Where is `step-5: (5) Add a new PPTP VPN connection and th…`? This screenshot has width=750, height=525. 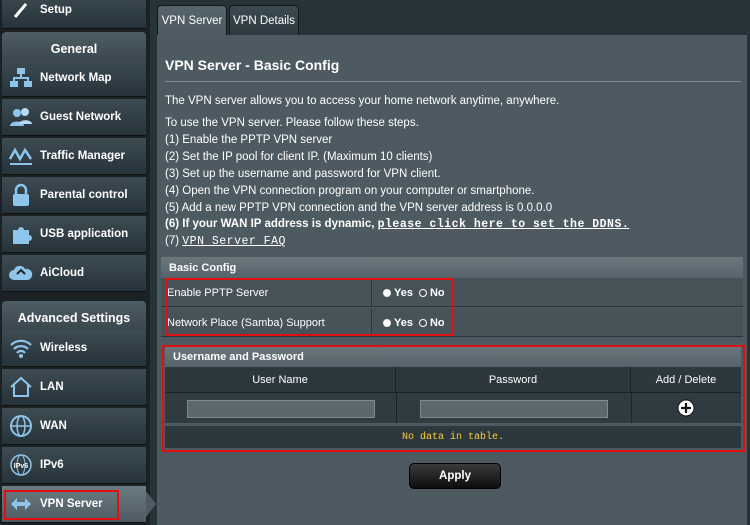
step-5: (5) Add a new PPTP VPN connection and th… is located at coordinates (359, 208).